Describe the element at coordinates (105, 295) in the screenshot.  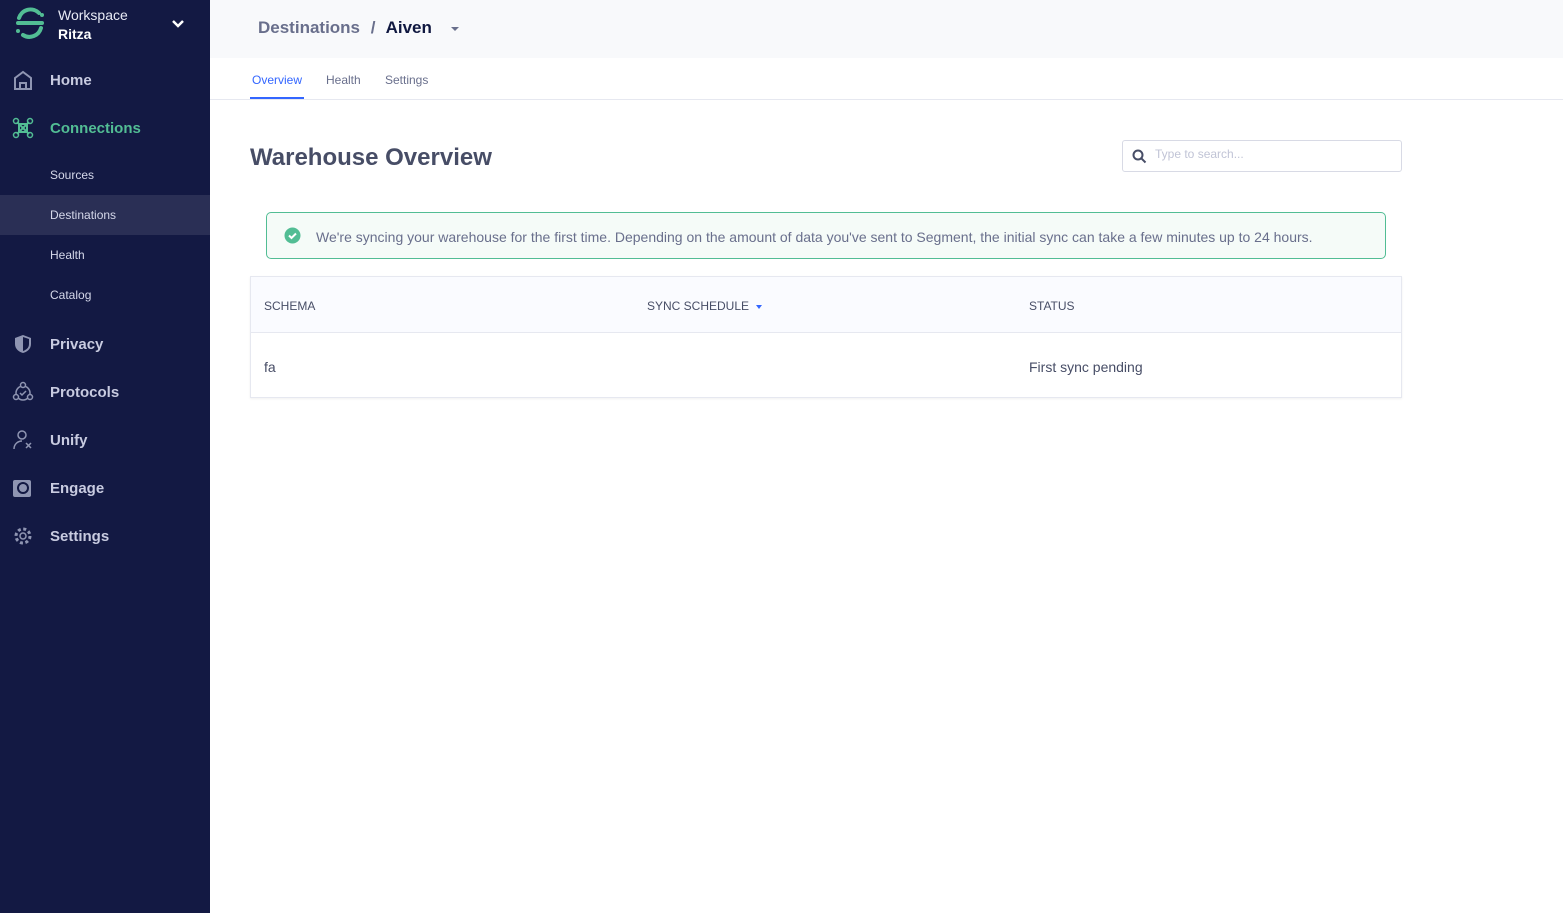
I see `sidebar-item-catalog: Catalog` at that location.